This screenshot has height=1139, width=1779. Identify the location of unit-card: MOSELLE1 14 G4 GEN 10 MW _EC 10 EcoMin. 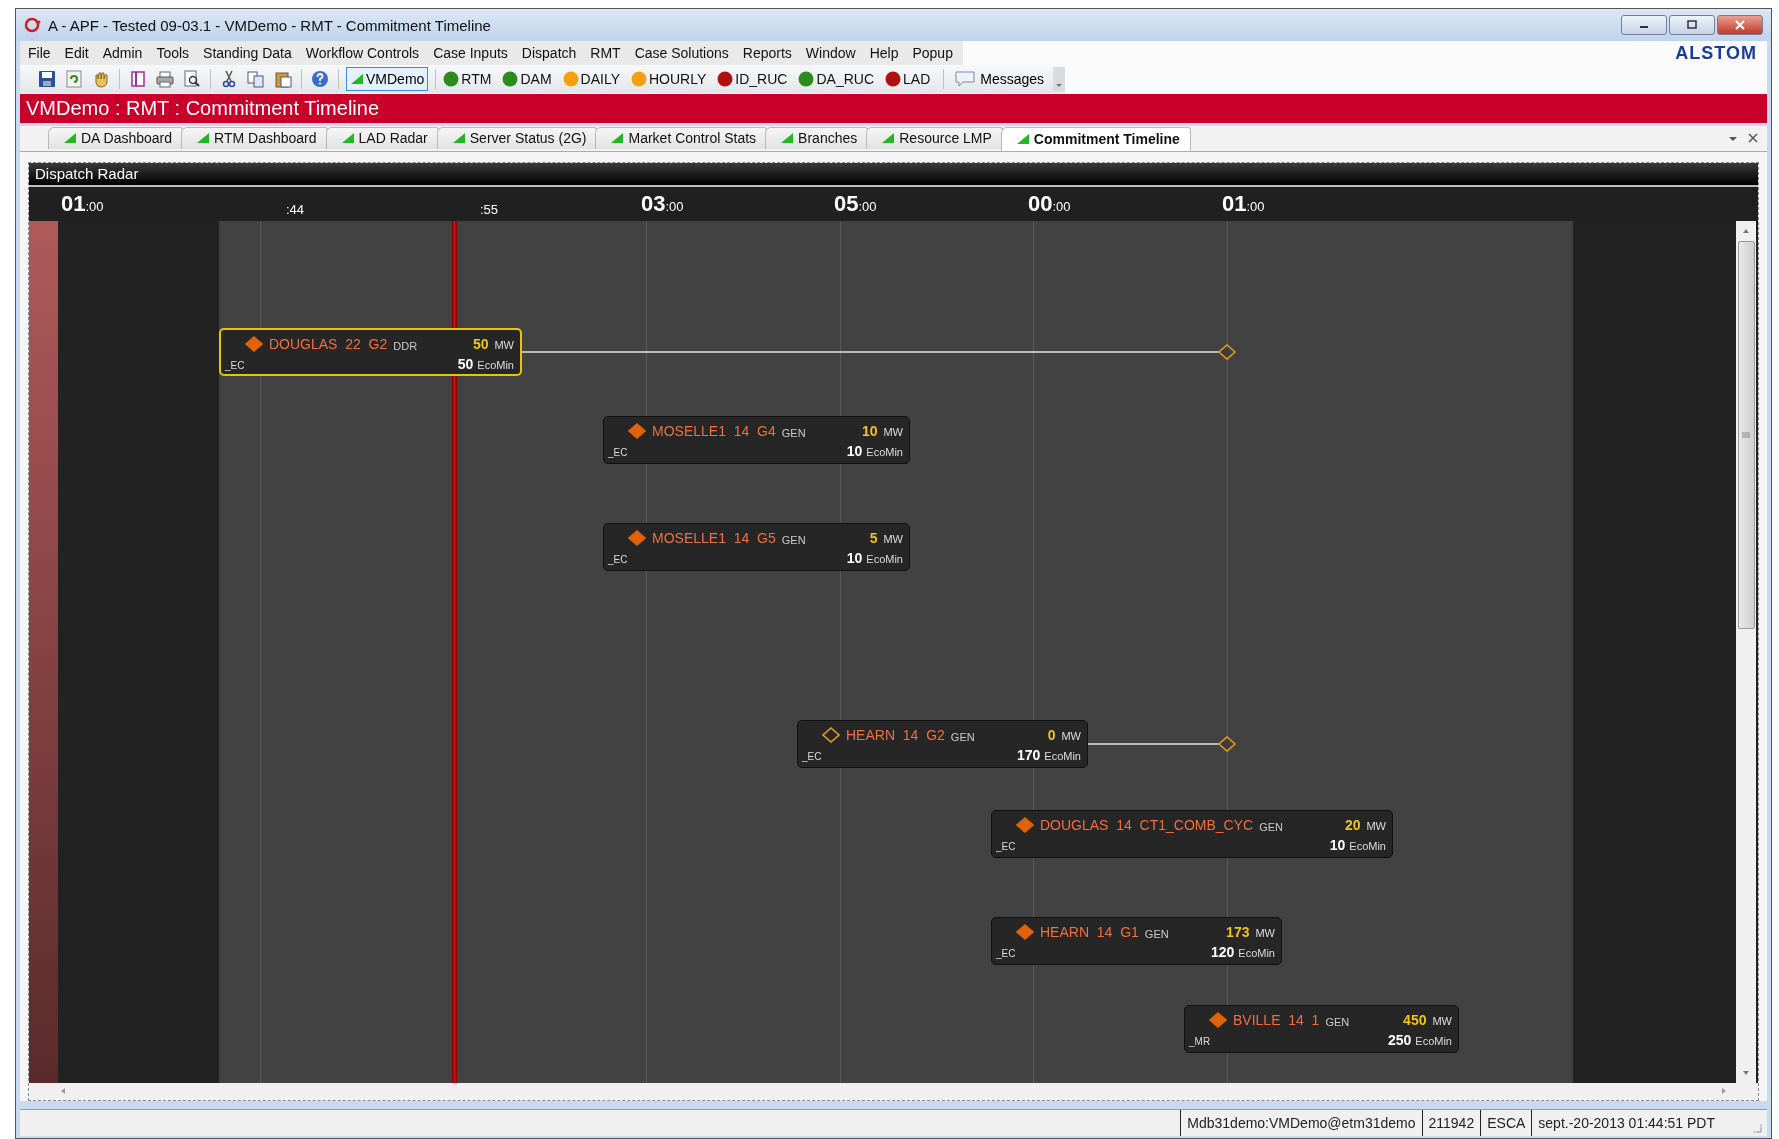
(756, 439).